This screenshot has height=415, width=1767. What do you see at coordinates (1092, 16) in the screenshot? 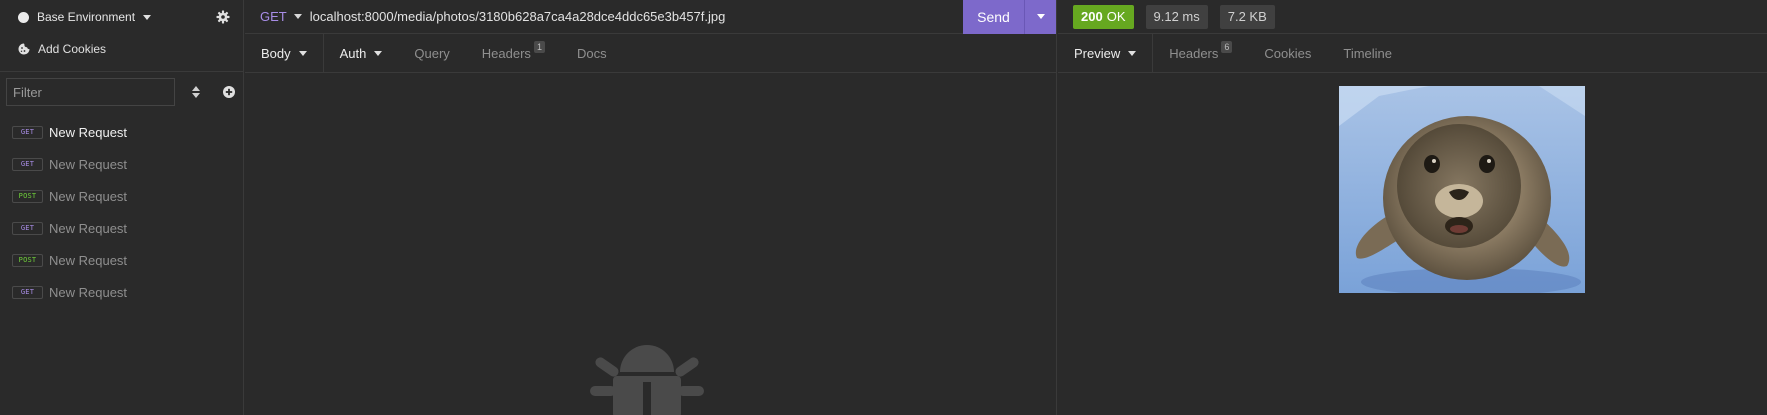
I see `status-code: 200` at bounding box center [1092, 16].